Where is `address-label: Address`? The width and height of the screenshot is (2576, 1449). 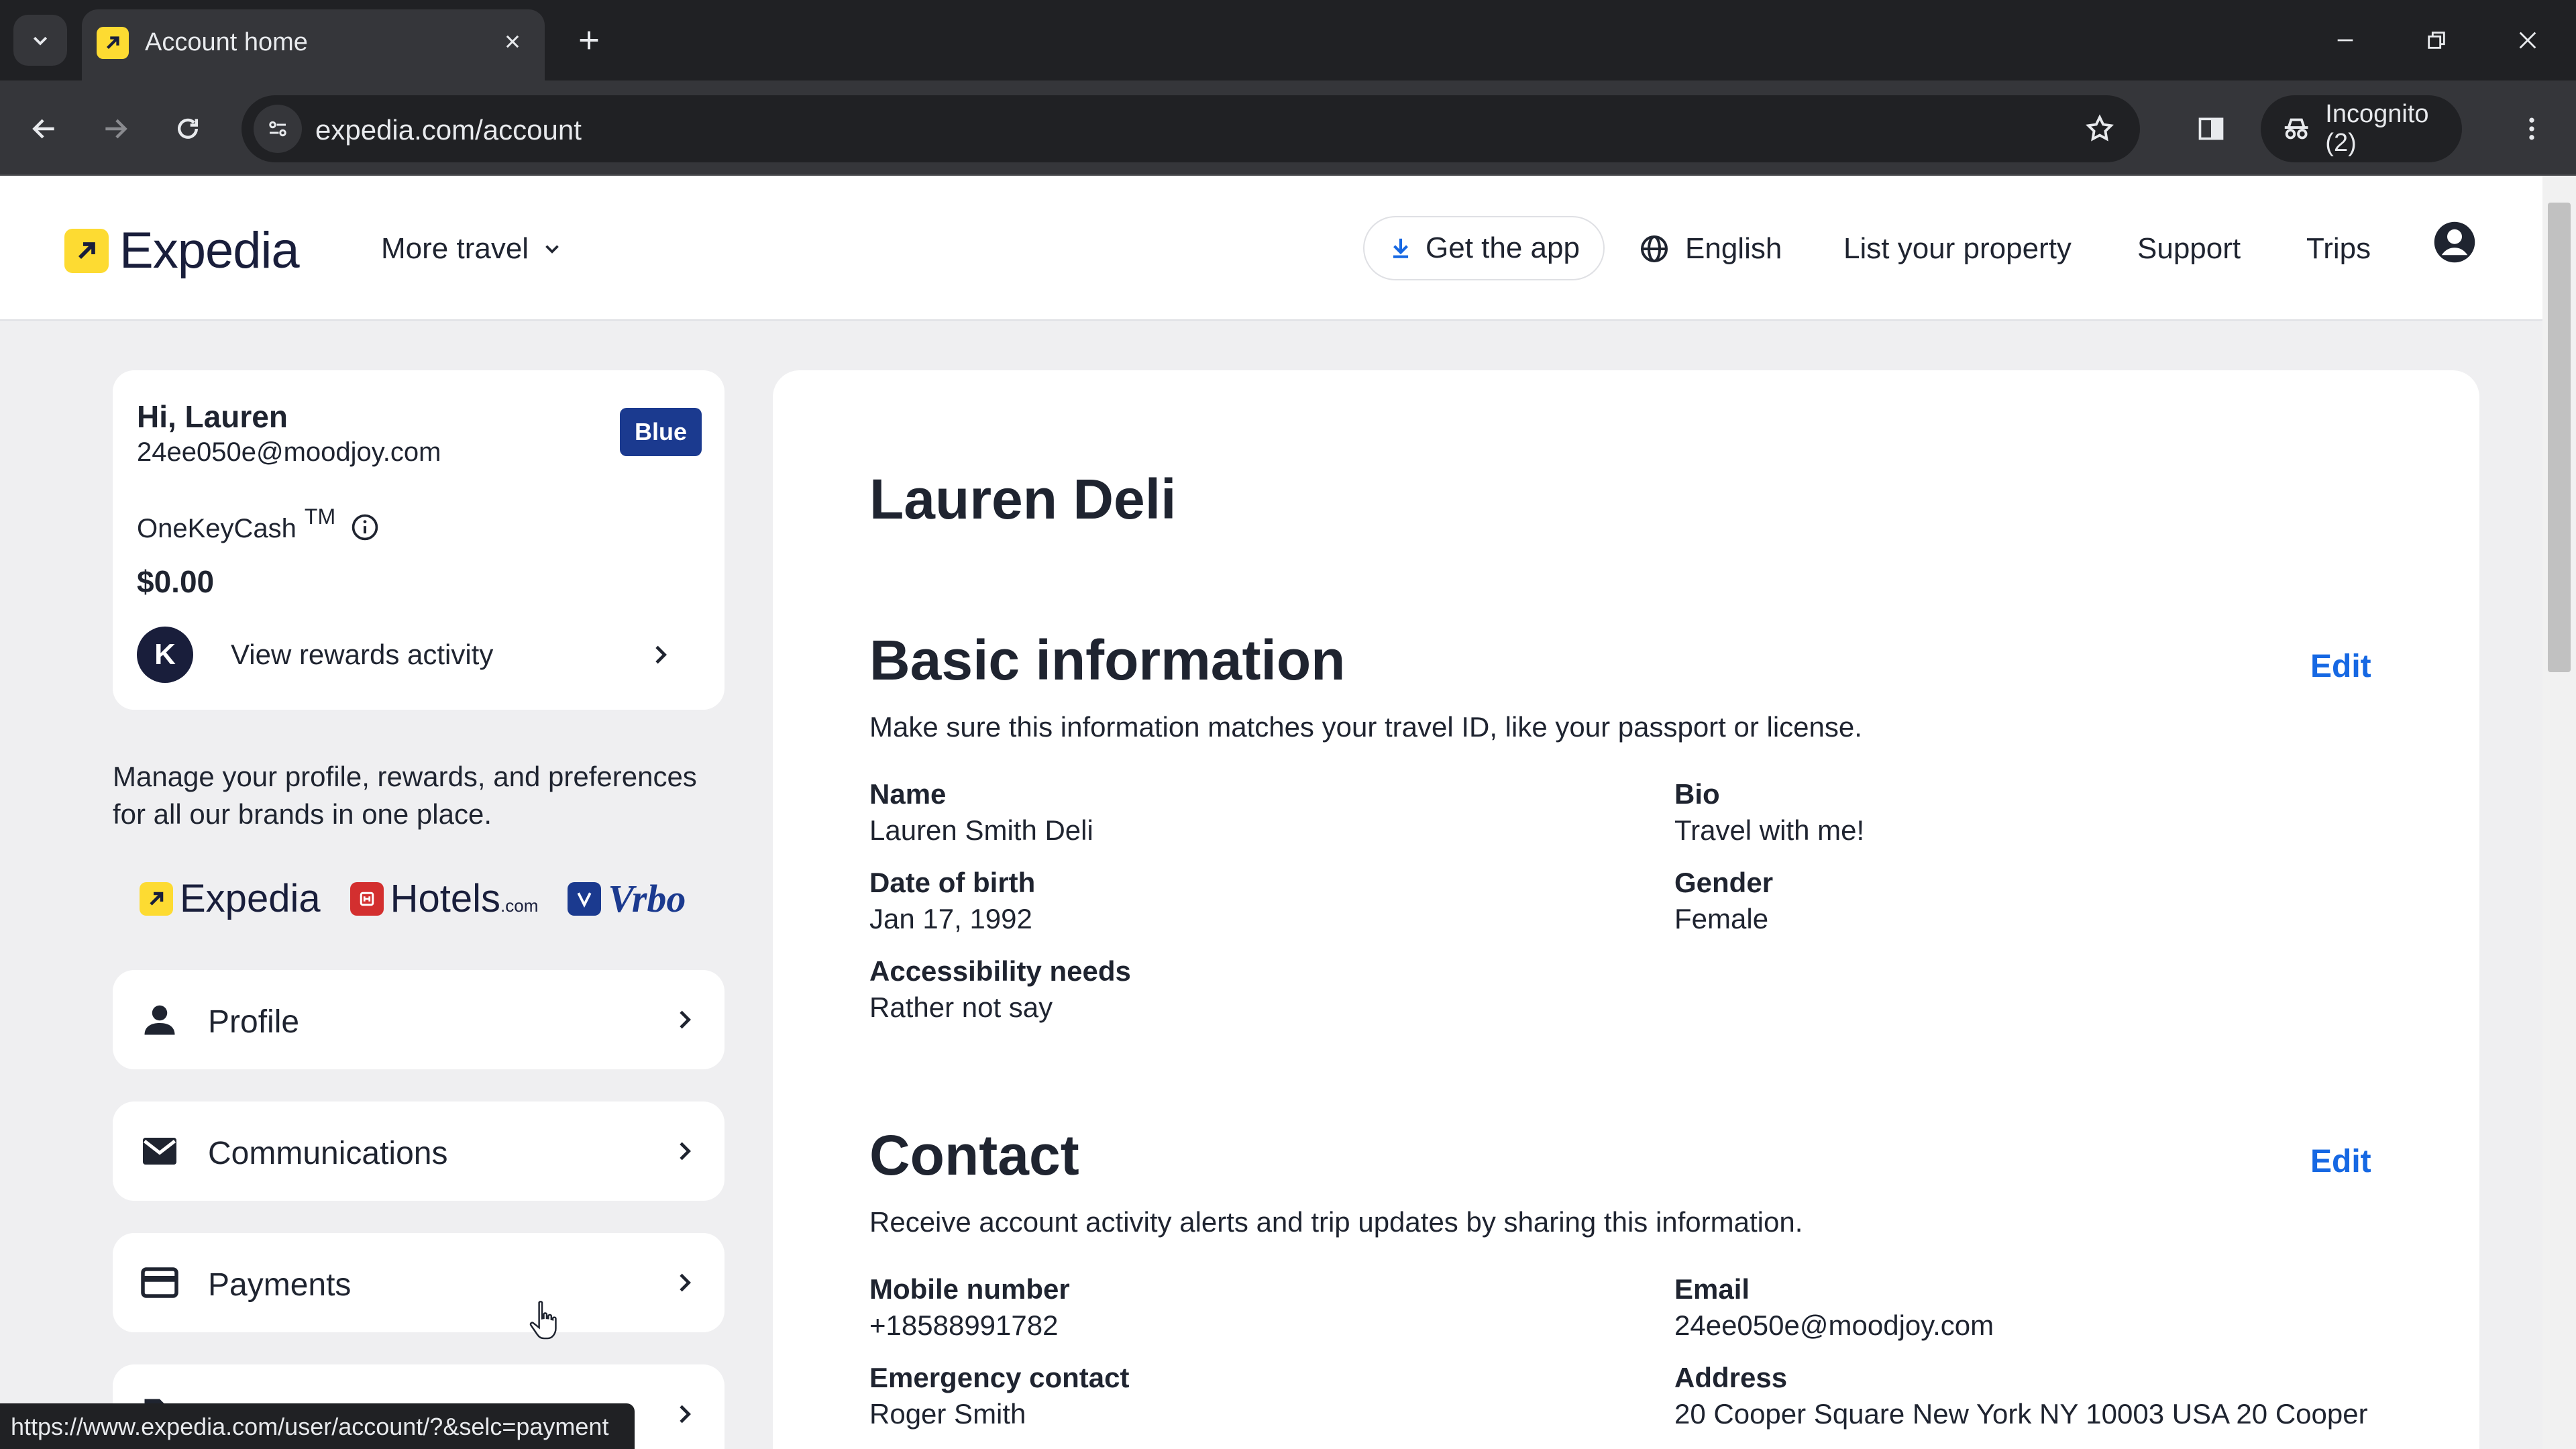
address-label: Address is located at coordinates (1731, 1377).